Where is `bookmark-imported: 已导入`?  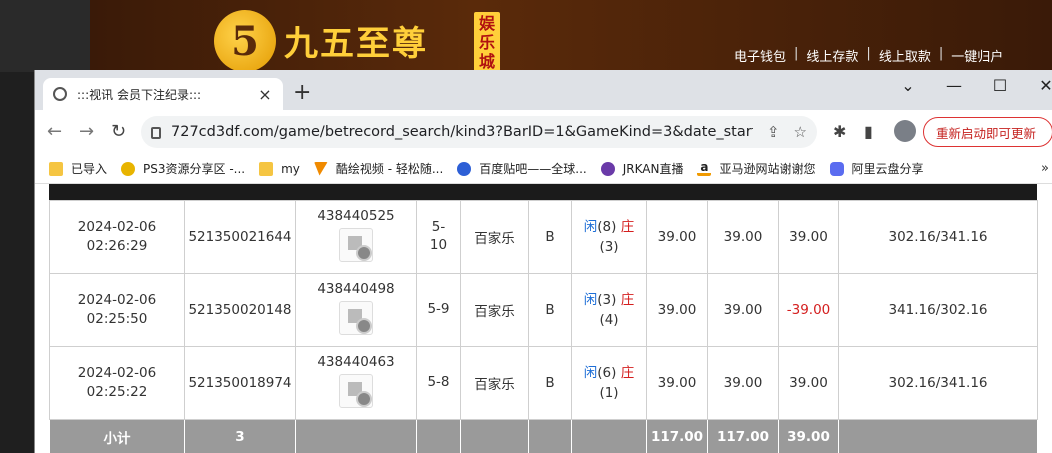 bookmark-imported: 已导入 is located at coordinates (78, 168).